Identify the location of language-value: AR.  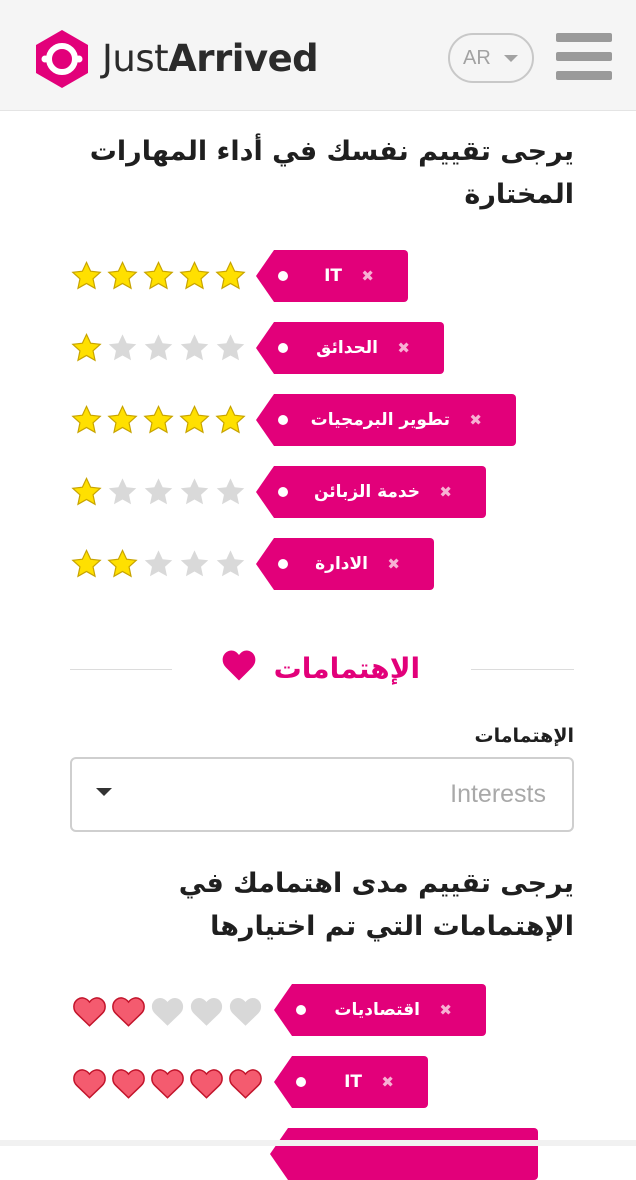
(477, 58).